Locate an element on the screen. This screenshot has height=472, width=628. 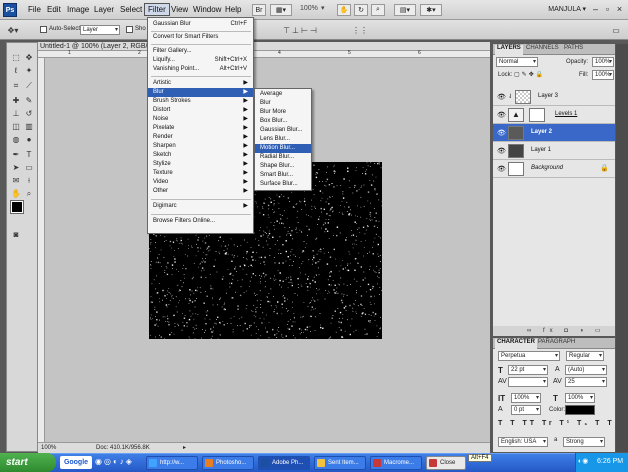
distribute-buttons-icon: ⋮⋮ is located at coordinates (360, 30).